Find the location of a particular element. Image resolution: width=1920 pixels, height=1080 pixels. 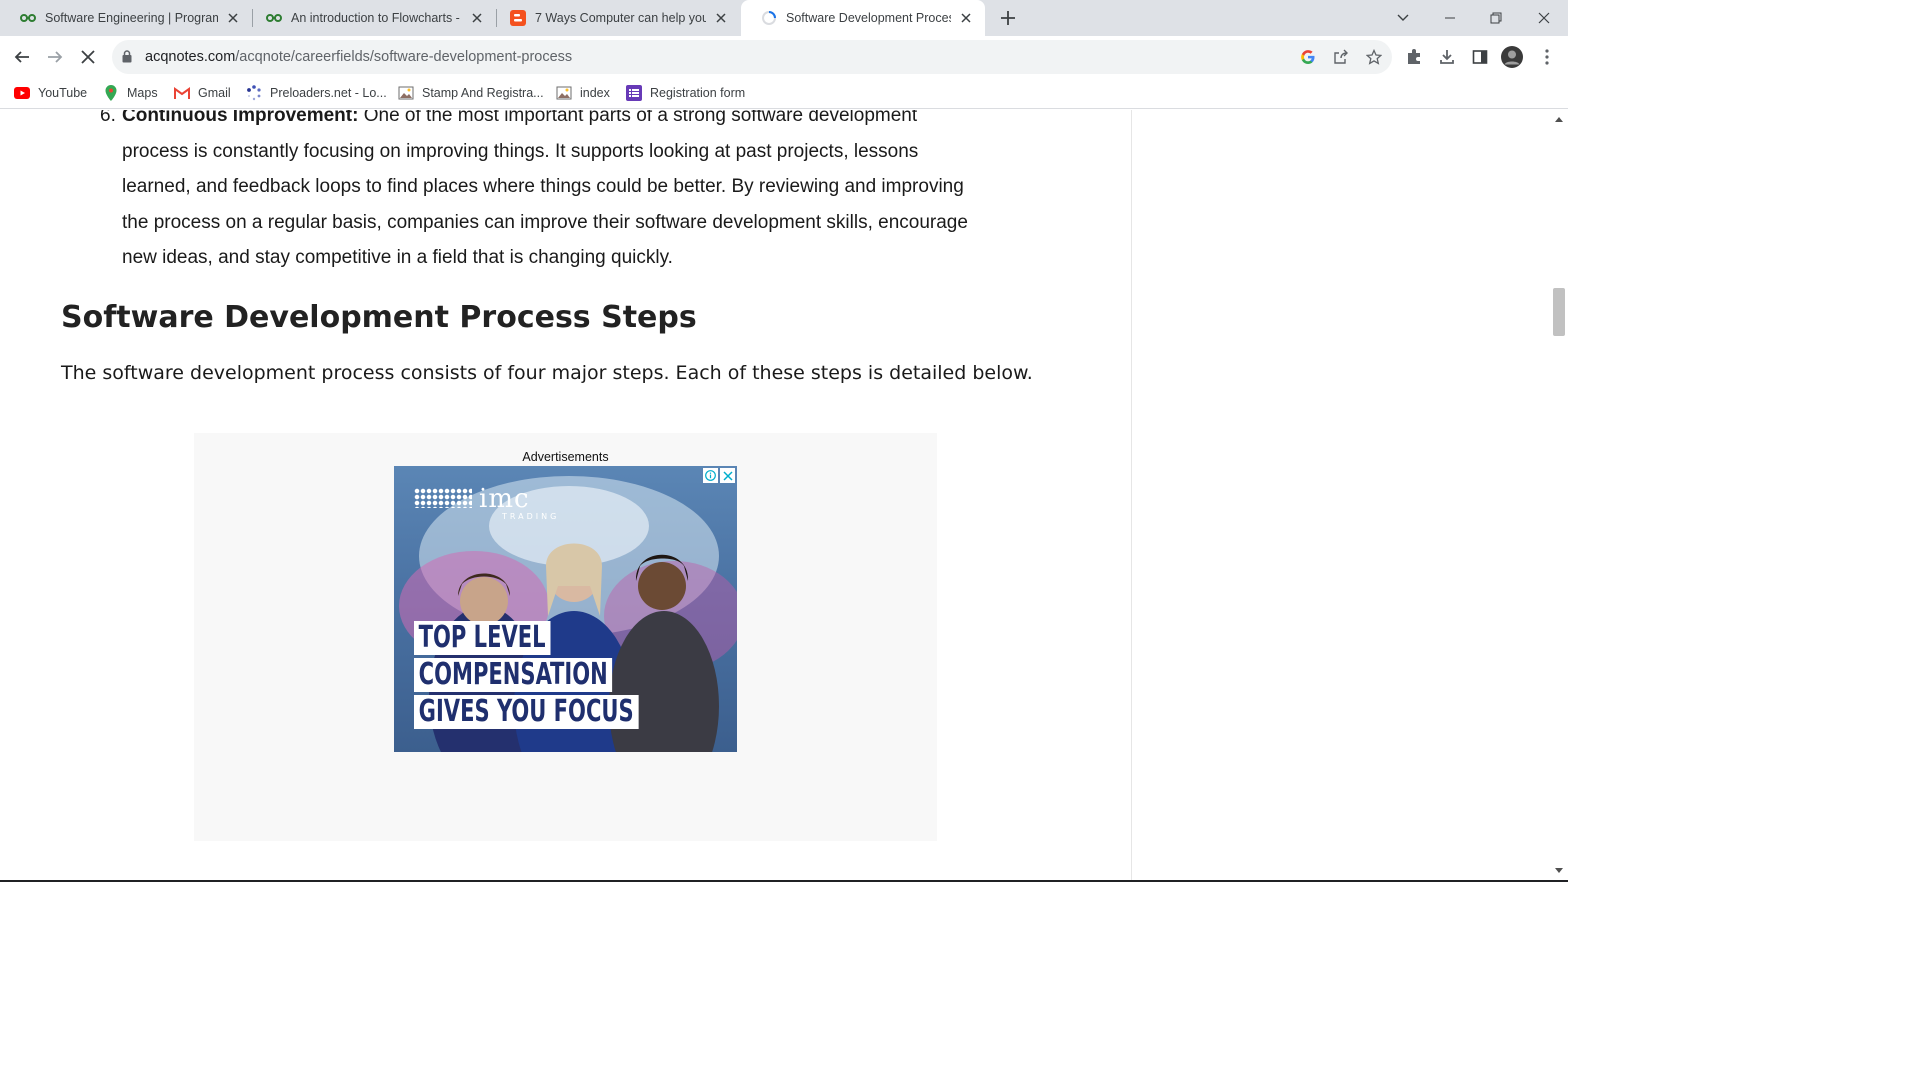

tab-search-button is located at coordinates (1403, 18).